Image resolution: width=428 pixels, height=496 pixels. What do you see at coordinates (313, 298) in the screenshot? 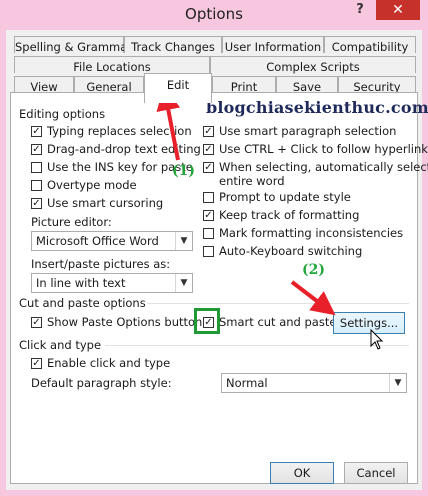
I see `arrow-step2-icon` at bounding box center [313, 298].